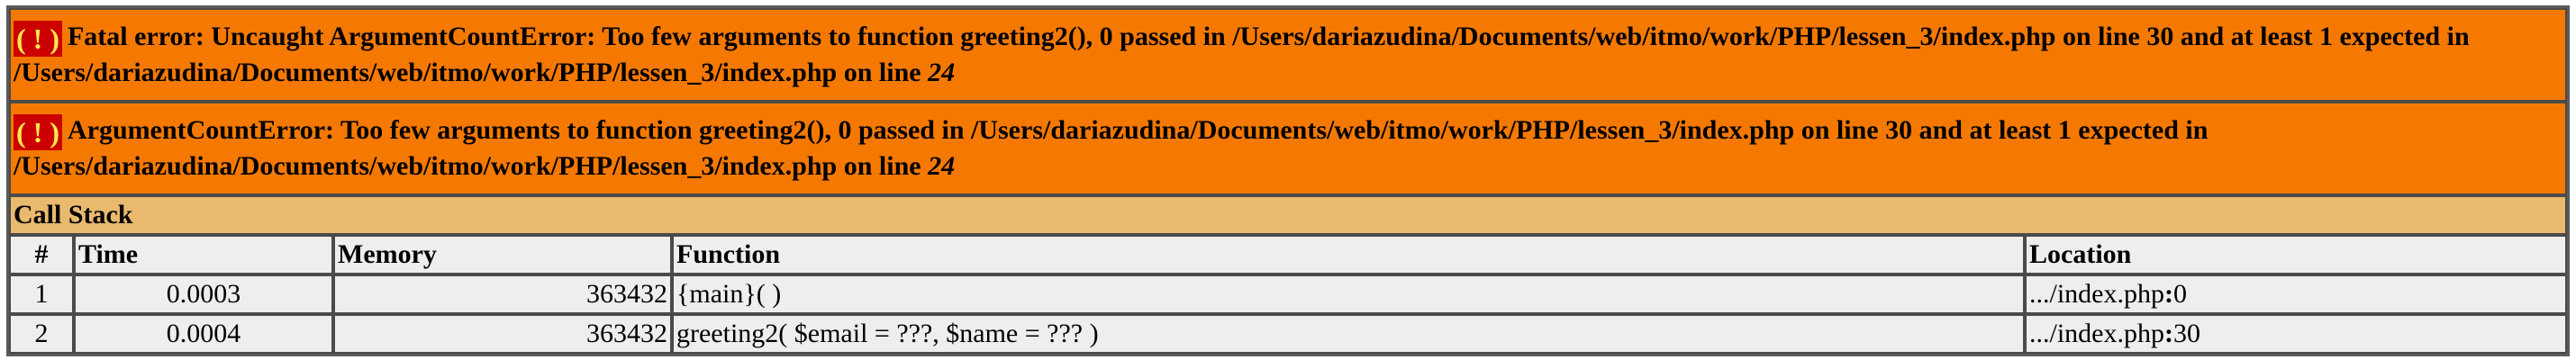  What do you see at coordinates (503, 254) in the screenshot?
I see `header-memory: Memory` at bounding box center [503, 254].